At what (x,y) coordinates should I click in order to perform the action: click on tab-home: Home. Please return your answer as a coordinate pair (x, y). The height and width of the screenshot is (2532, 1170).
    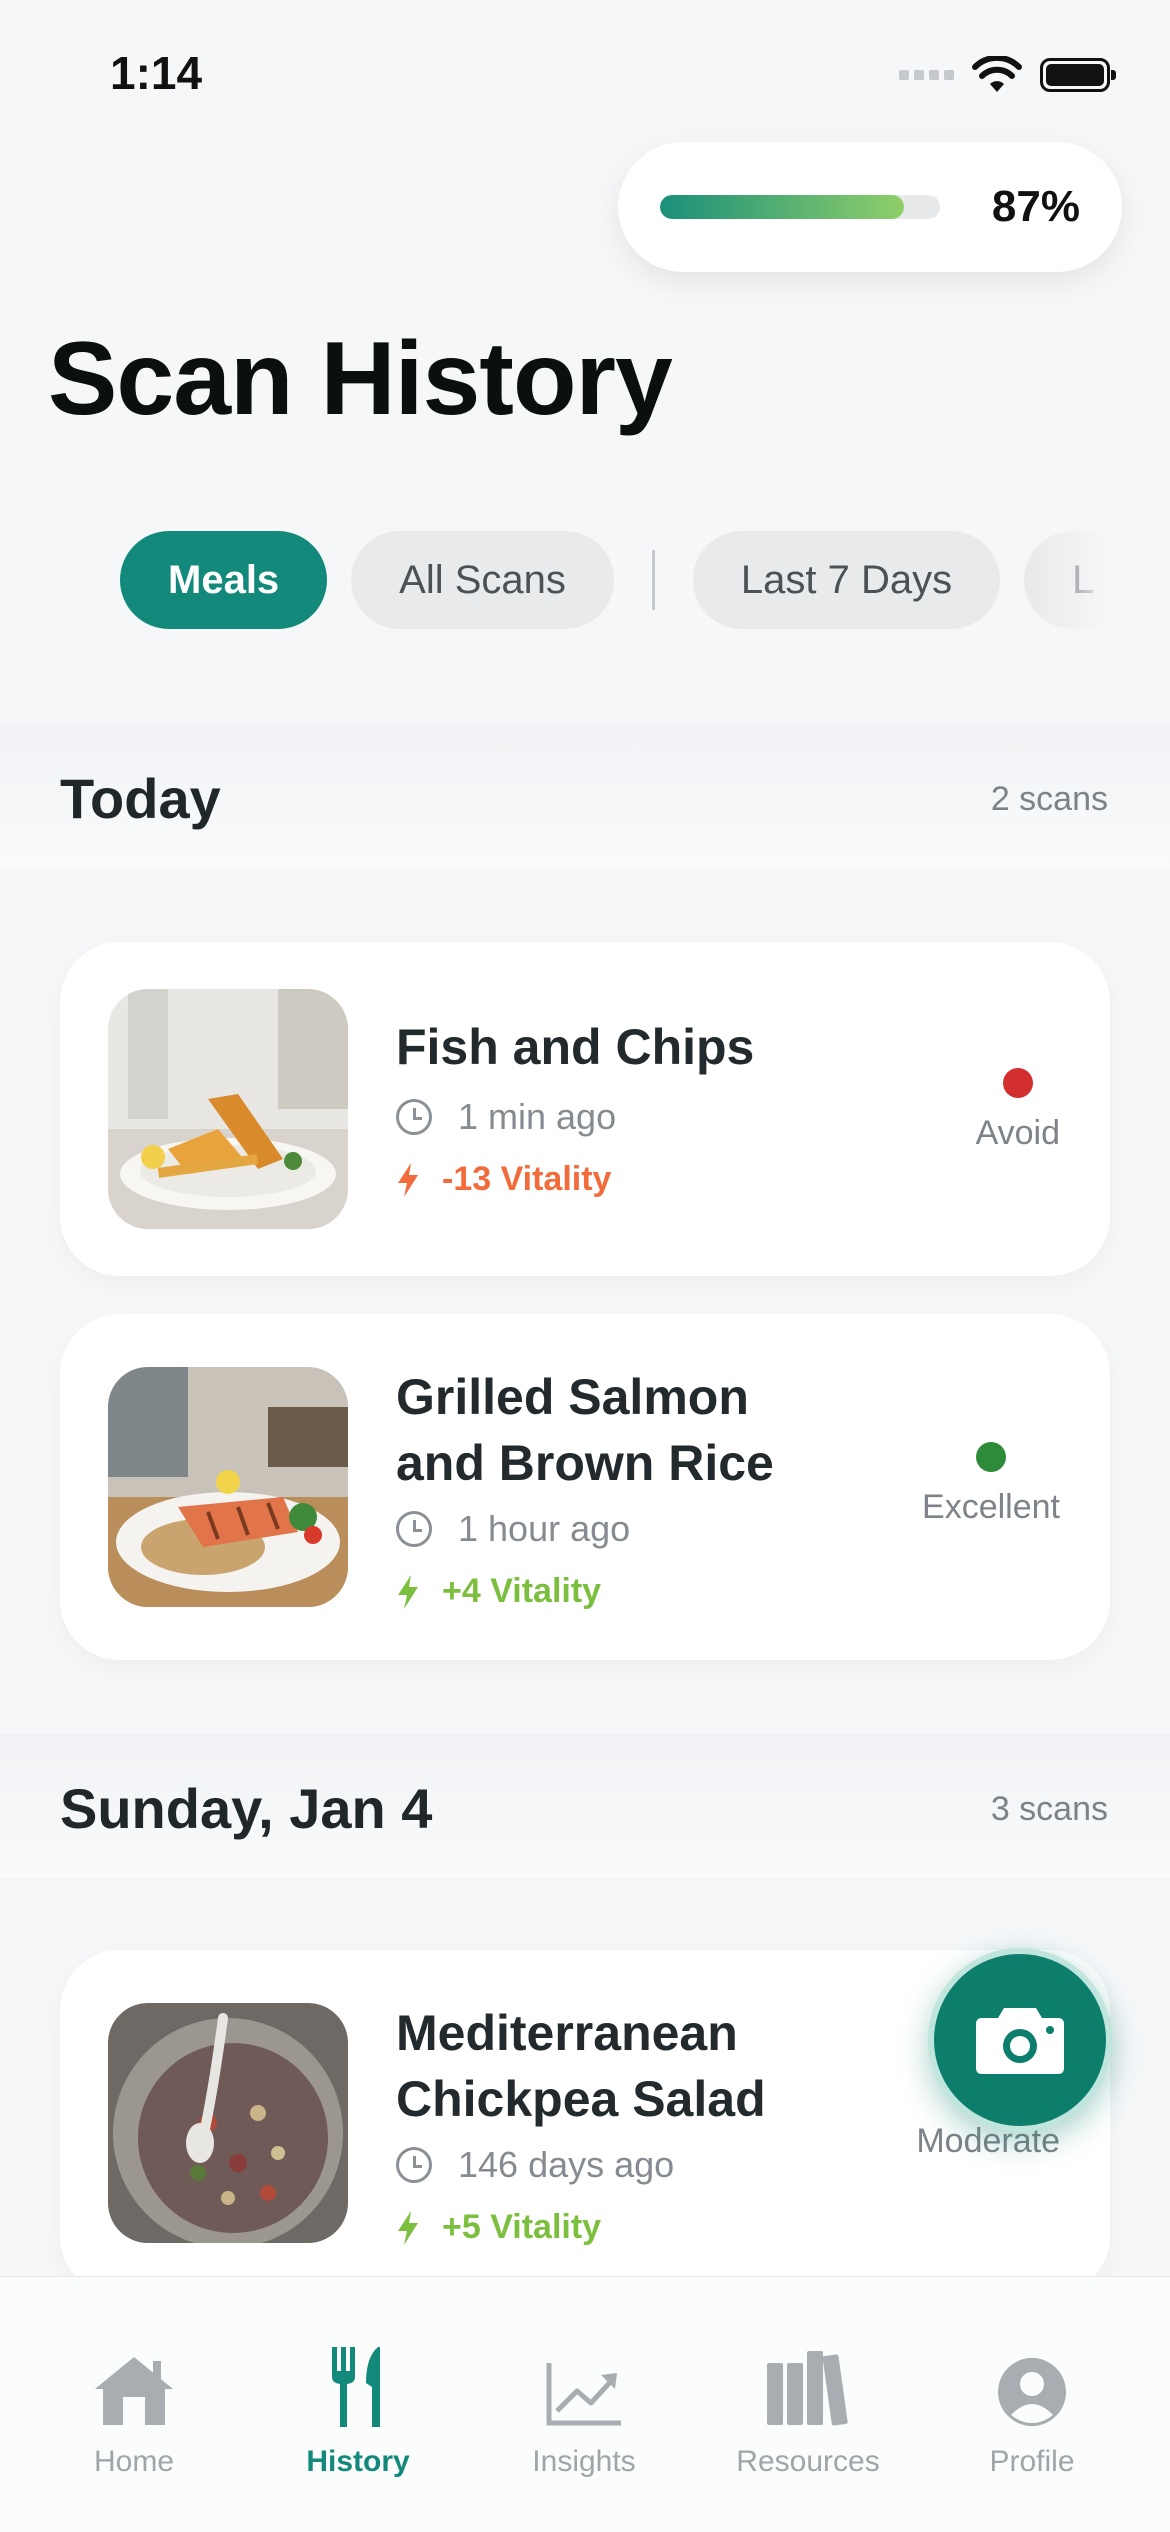
    Looking at the image, I should click on (134, 2408).